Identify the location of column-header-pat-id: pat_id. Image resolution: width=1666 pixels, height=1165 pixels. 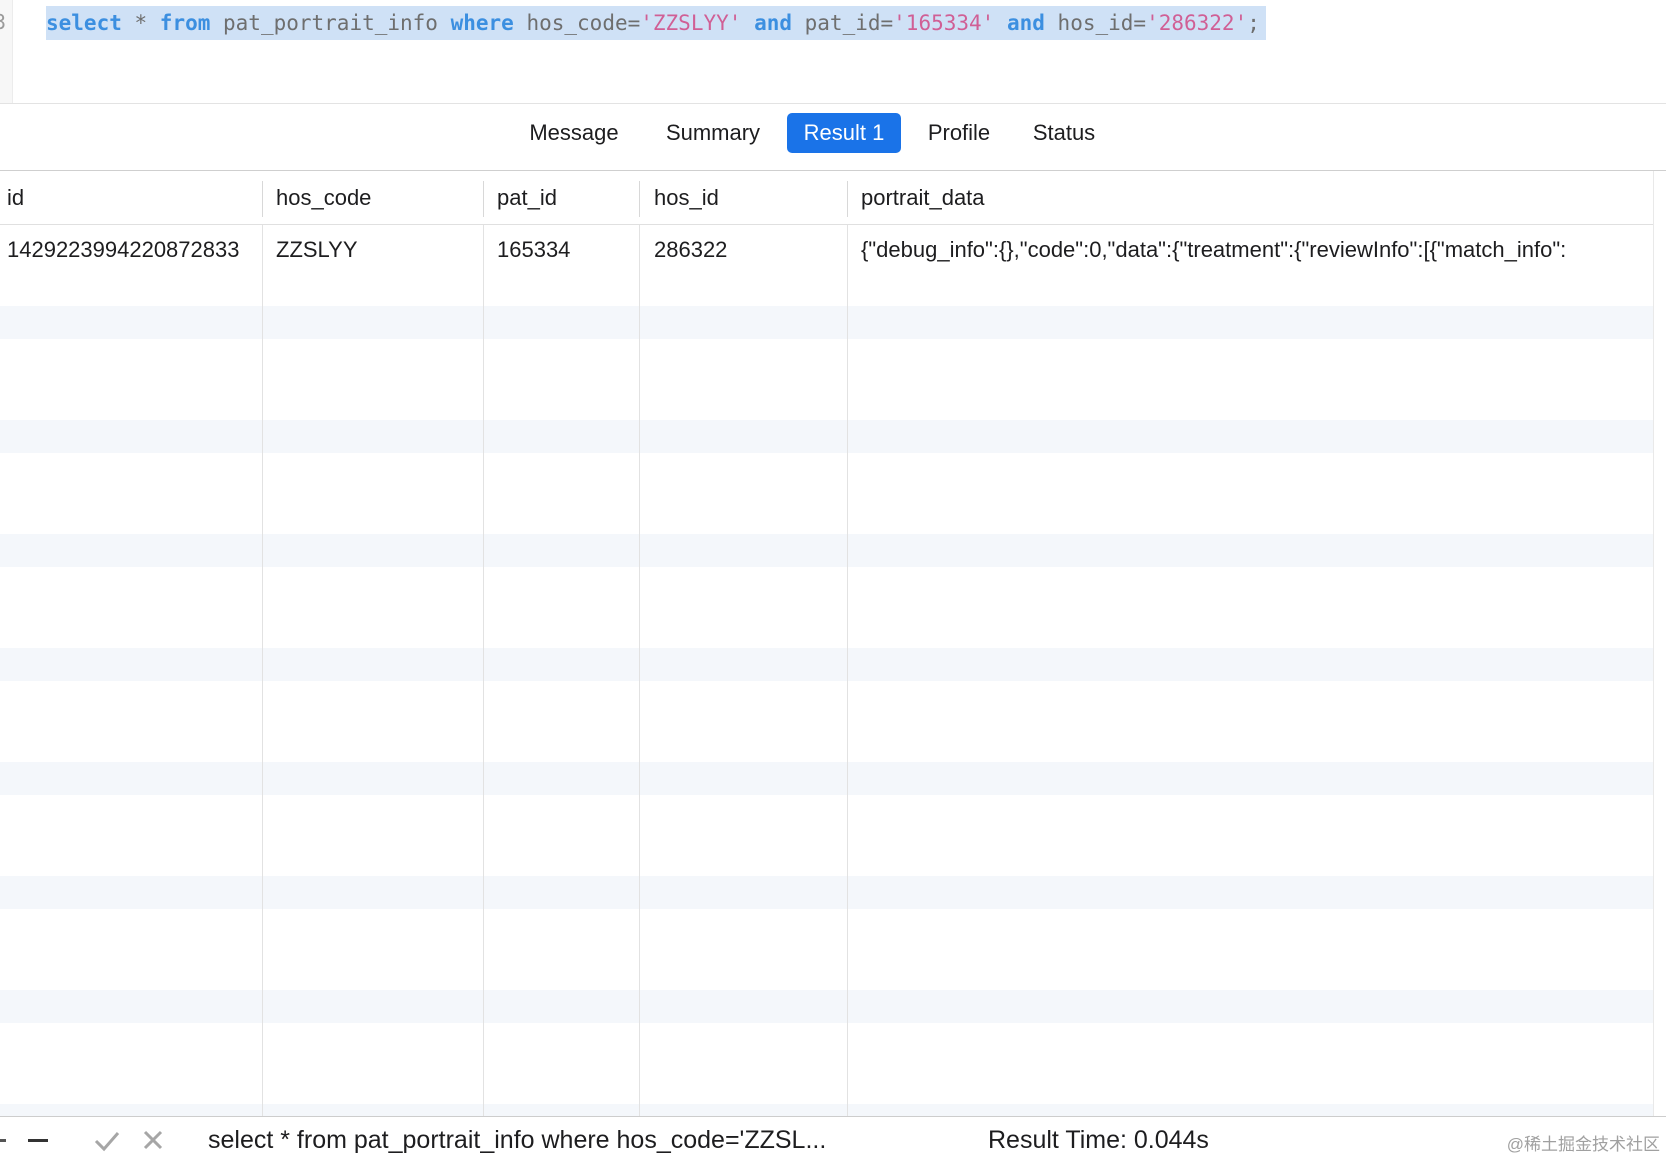
(564, 197).